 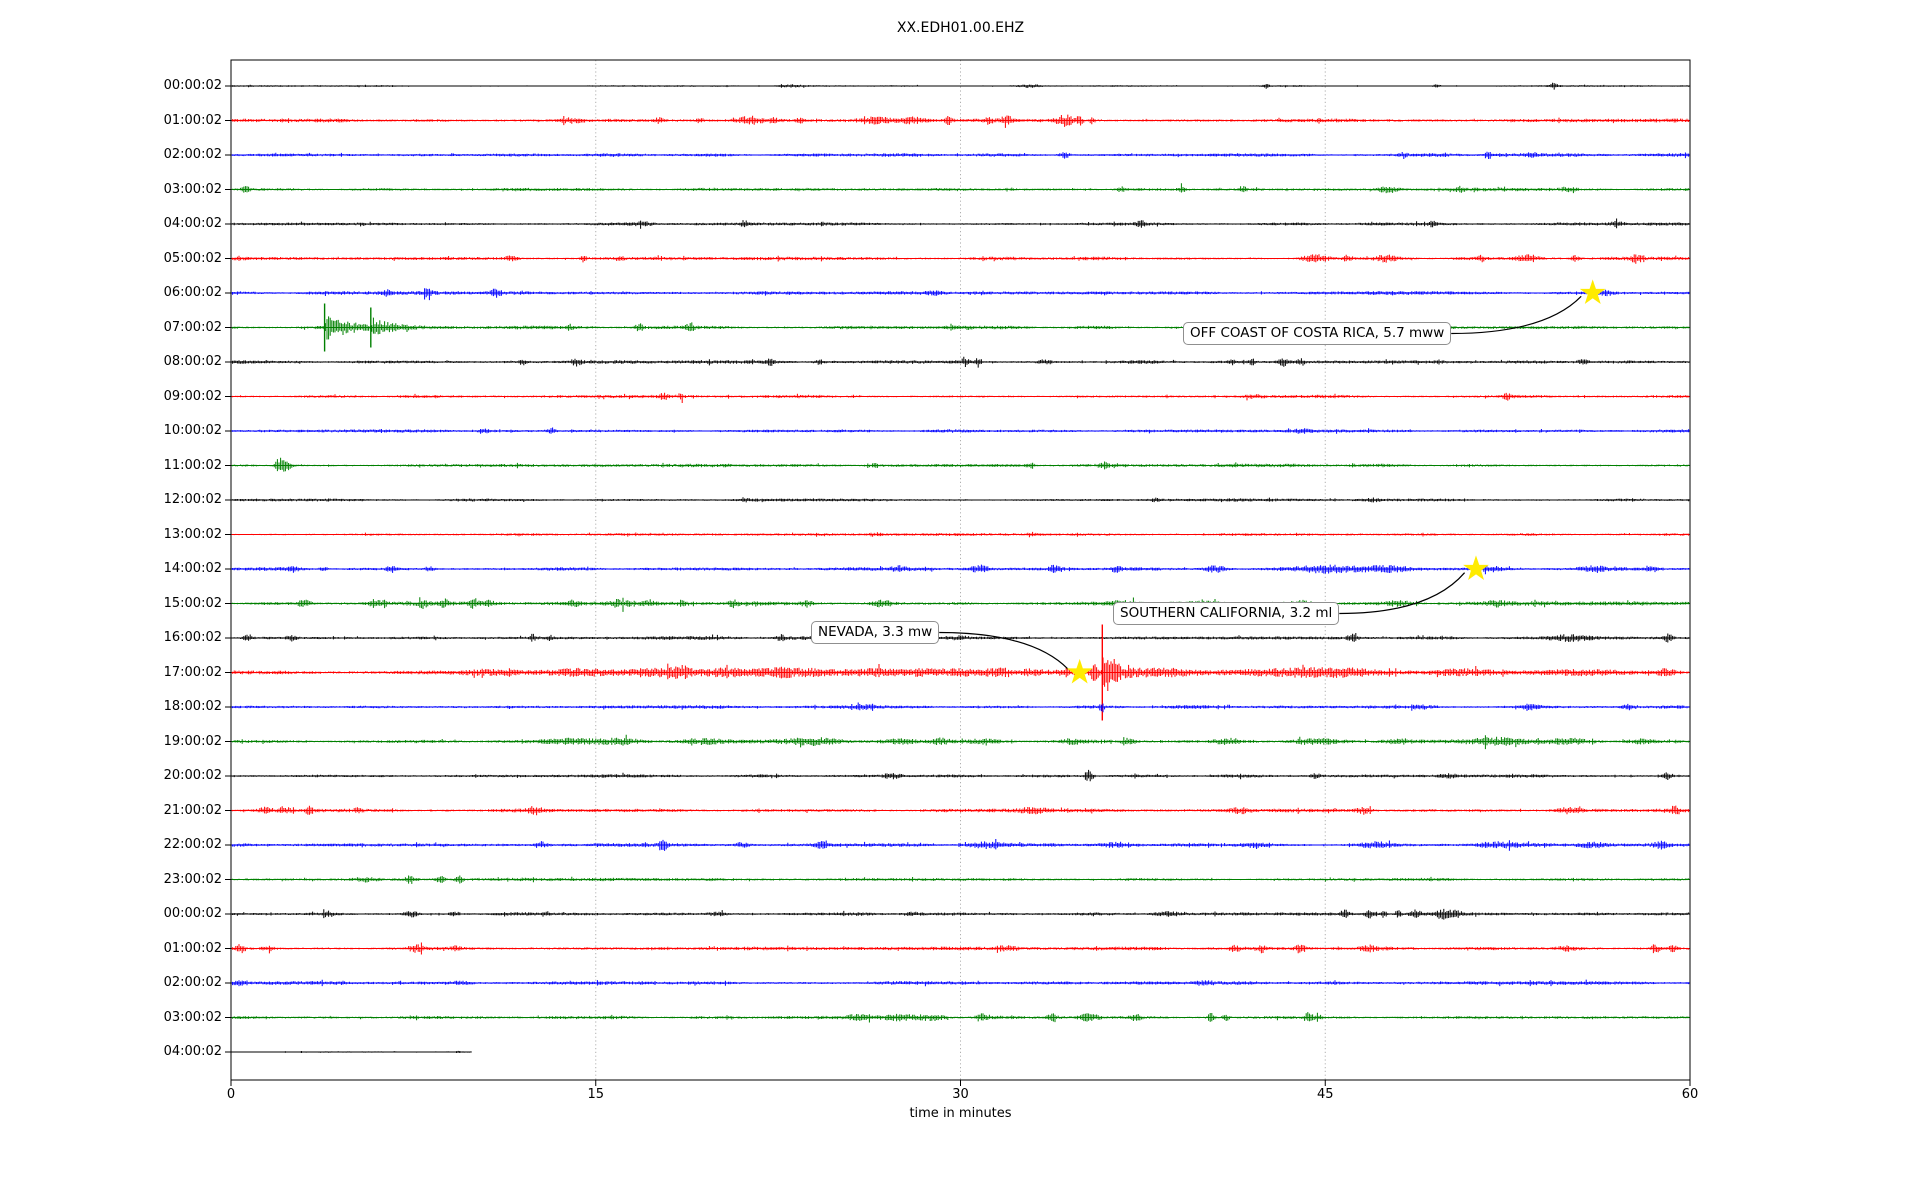 I want to click on y-tick-label: 05:00:02, so click(x=192, y=258).